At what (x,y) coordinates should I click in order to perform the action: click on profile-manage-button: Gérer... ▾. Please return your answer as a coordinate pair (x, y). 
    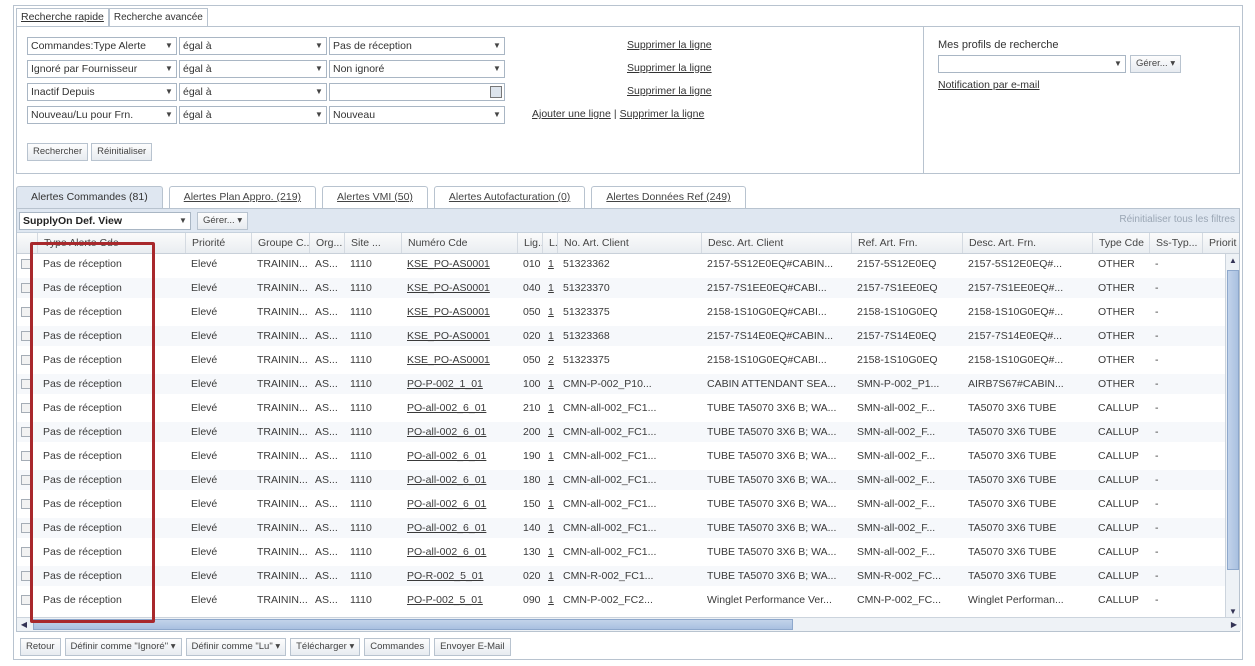
    Looking at the image, I should click on (1156, 64).